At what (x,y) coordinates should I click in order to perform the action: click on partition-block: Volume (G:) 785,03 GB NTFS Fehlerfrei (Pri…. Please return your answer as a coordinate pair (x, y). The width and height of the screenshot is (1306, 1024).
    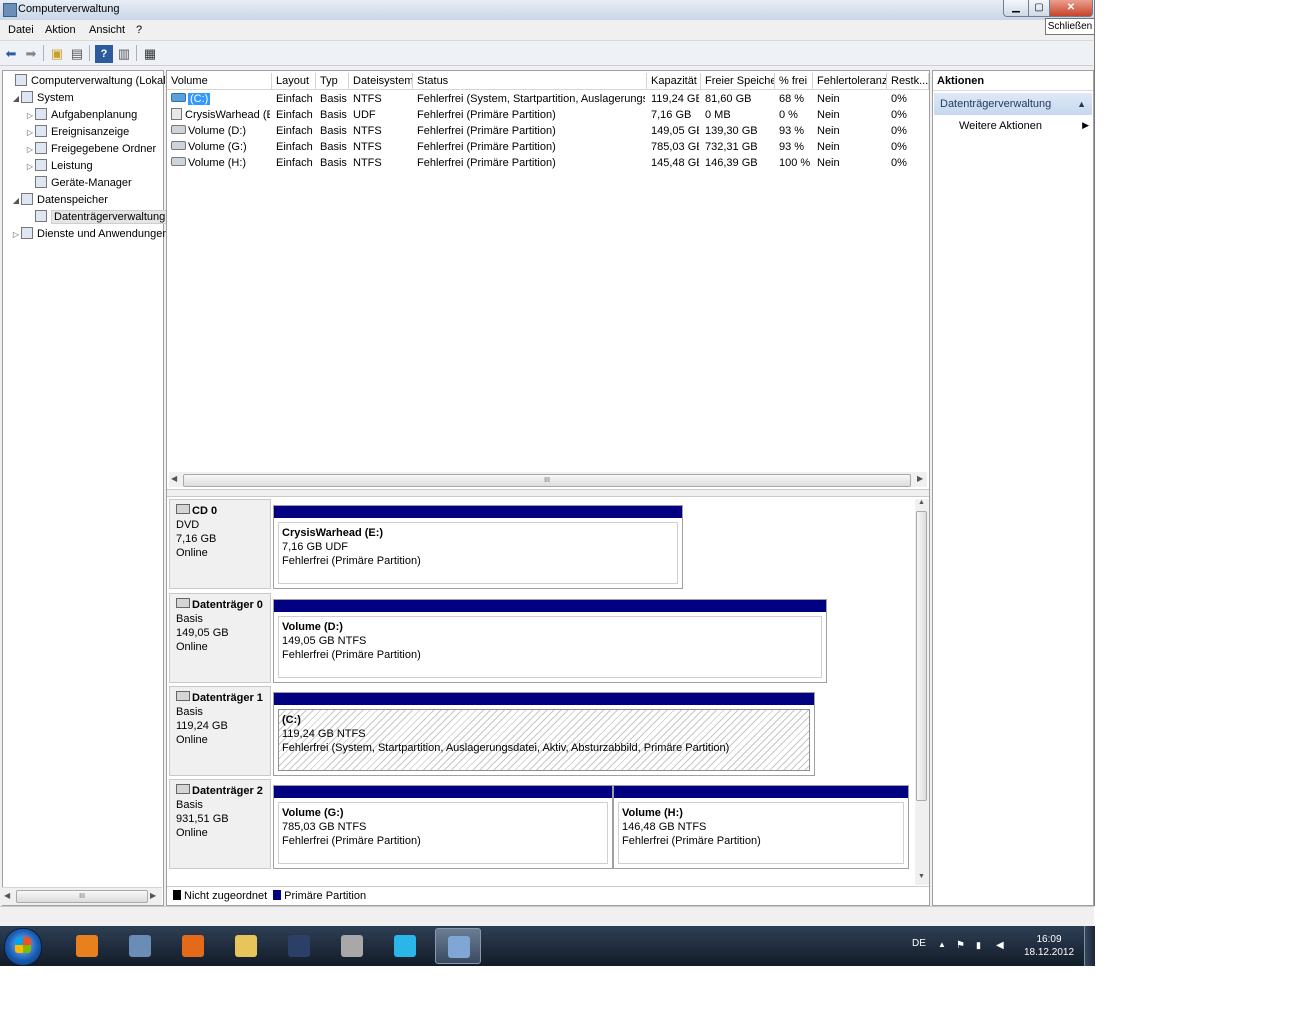
    Looking at the image, I should click on (443, 827).